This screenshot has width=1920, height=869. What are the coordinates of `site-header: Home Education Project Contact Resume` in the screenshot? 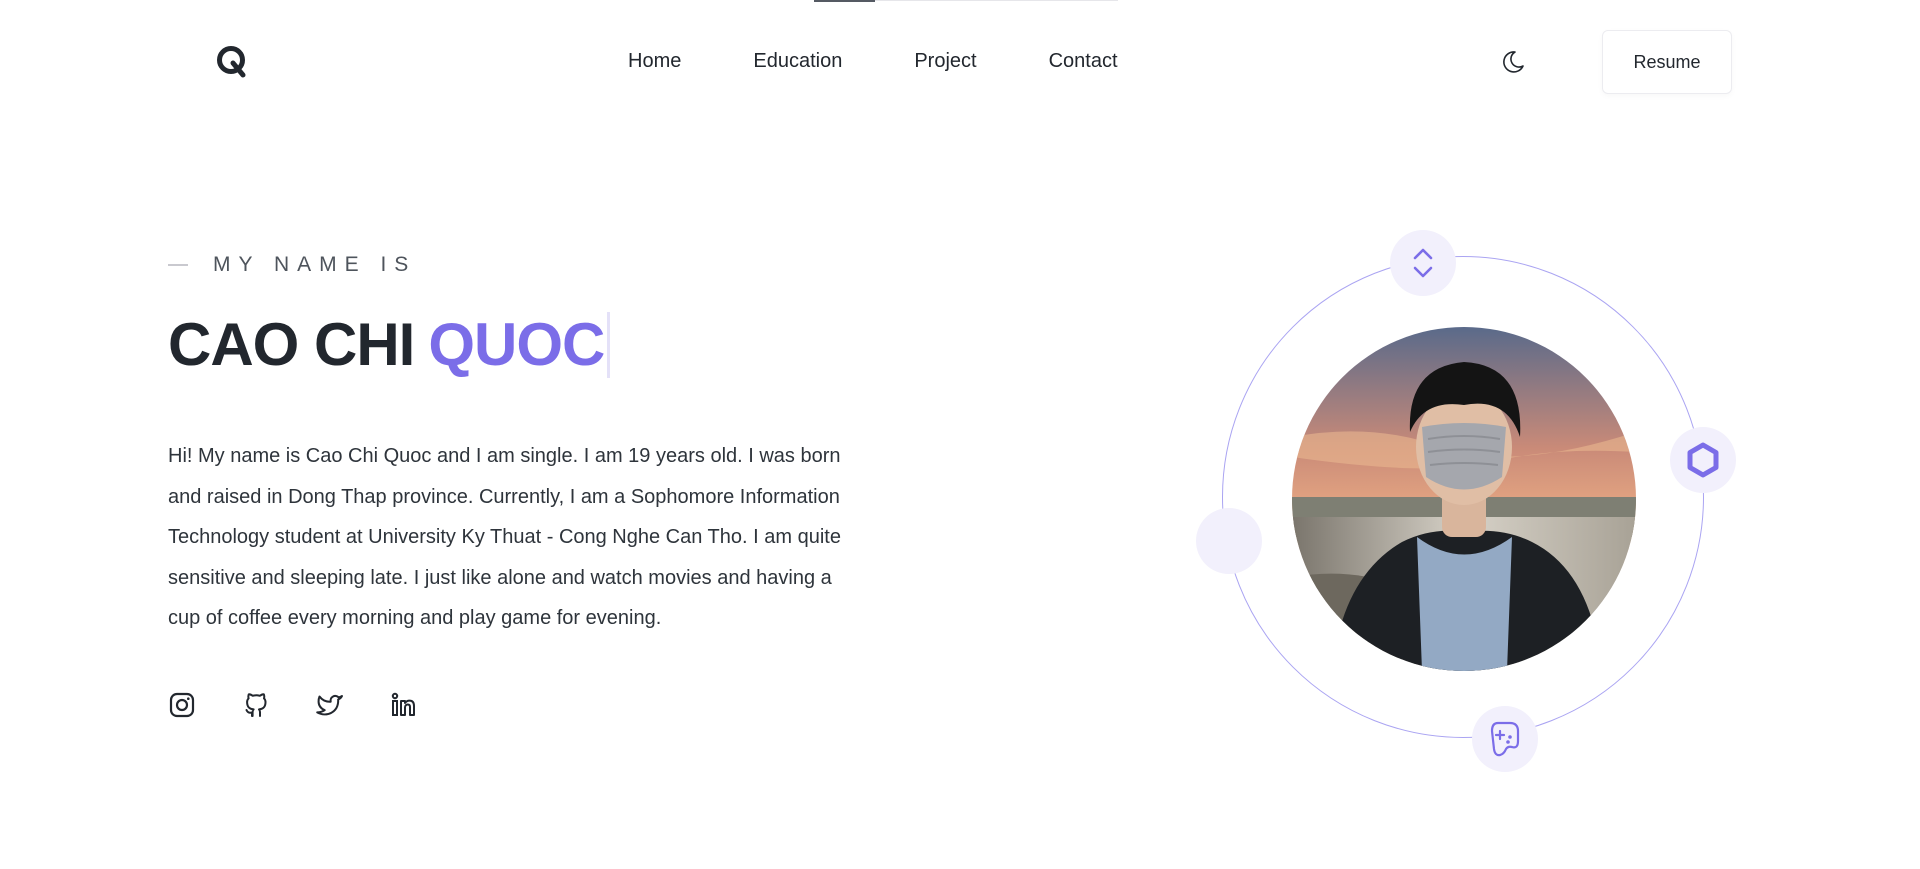 It's located at (960, 62).